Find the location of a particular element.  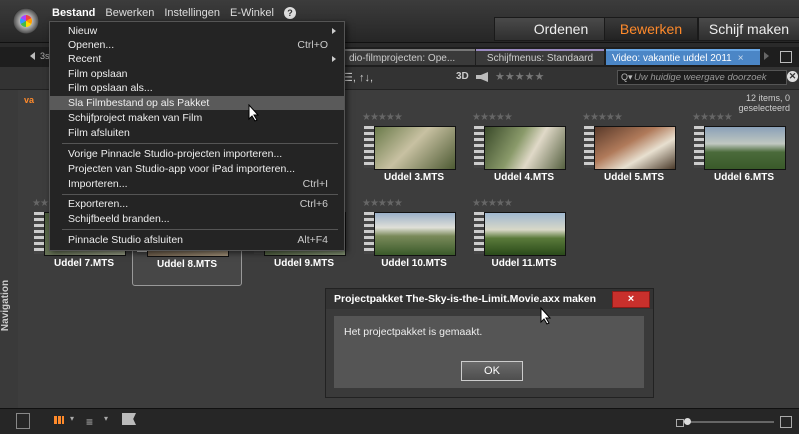

collection-row-fragment: va is located at coordinates (29, 100).